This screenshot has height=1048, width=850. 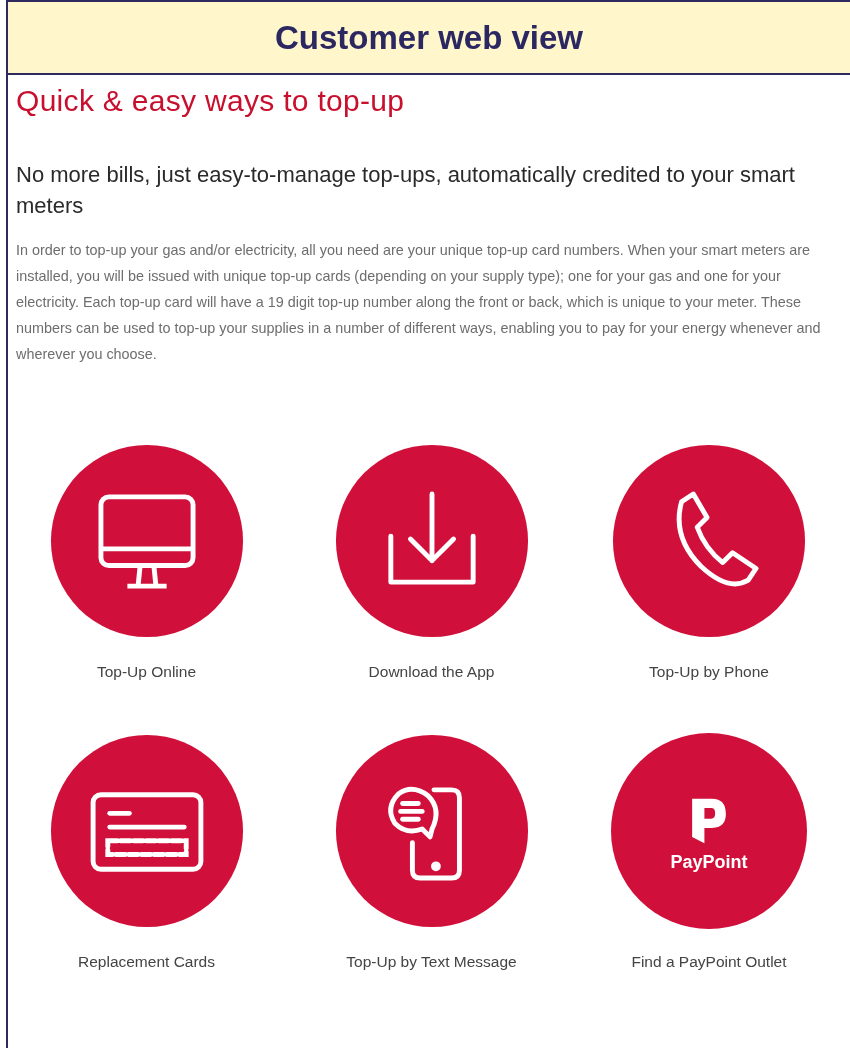 What do you see at coordinates (709, 962) in the screenshot?
I see `option-link: Find a PayPoint Outlet` at bounding box center [709, 962].